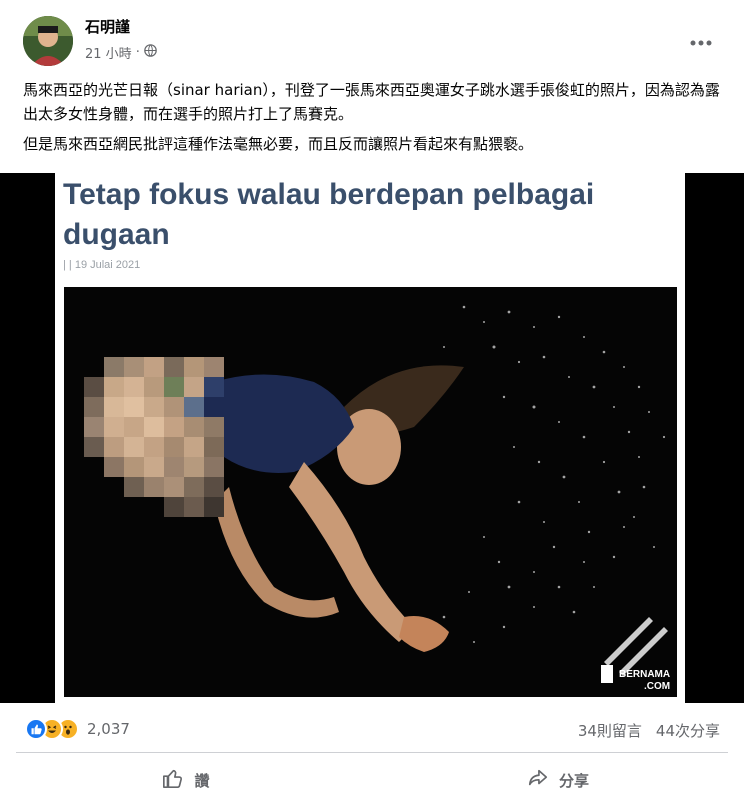 This screenshot has height=800, width=744. Describe the element at coordinates (610, 730) in the screenshot. I see `comment-count-link: 34則留言` at that location.